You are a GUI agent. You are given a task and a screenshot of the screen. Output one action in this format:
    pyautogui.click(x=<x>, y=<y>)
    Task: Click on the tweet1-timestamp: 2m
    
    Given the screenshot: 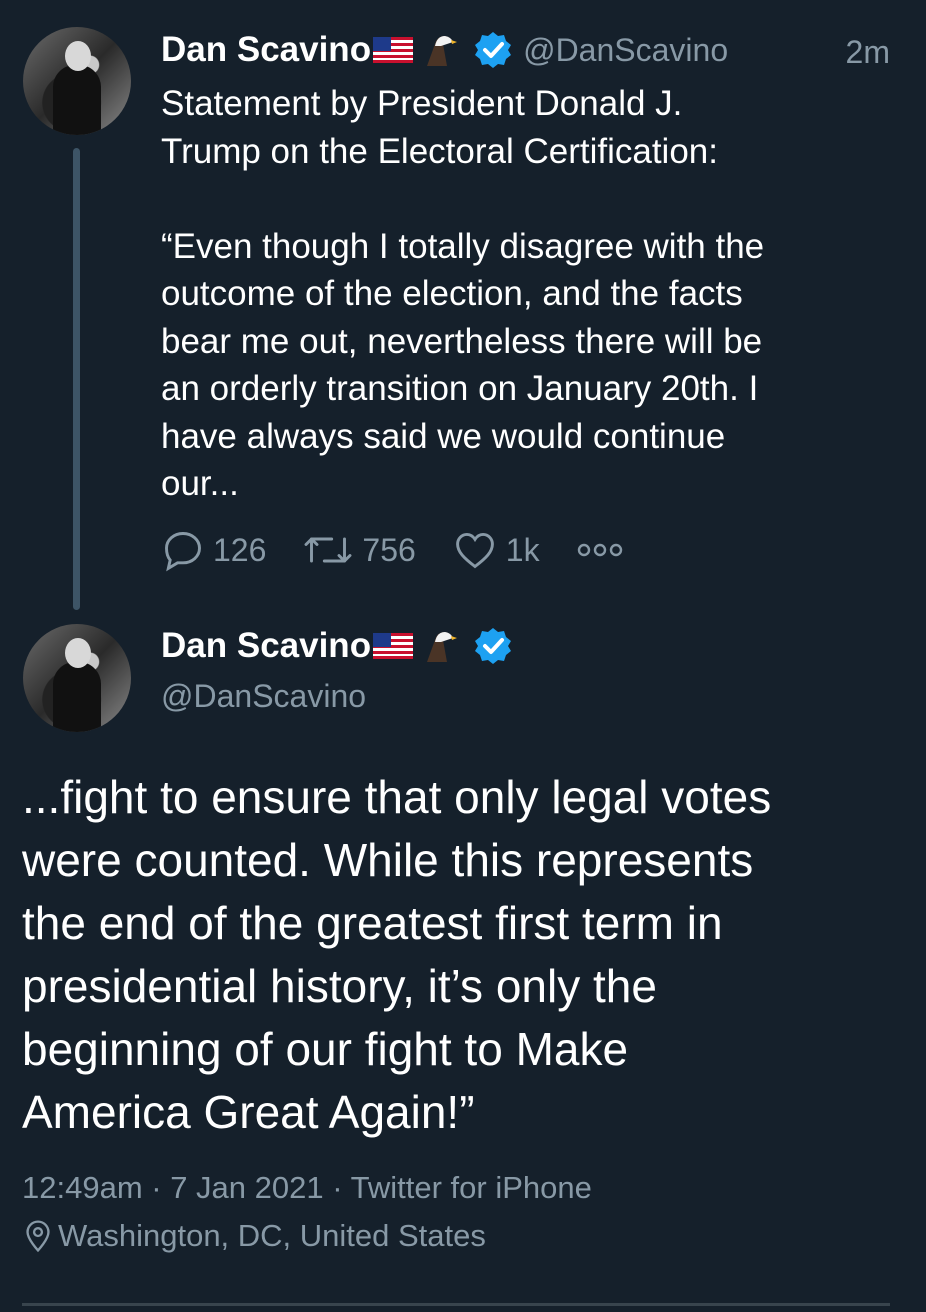 What is the action you would take?
    pyautogui.click(x=868, y=52)
    